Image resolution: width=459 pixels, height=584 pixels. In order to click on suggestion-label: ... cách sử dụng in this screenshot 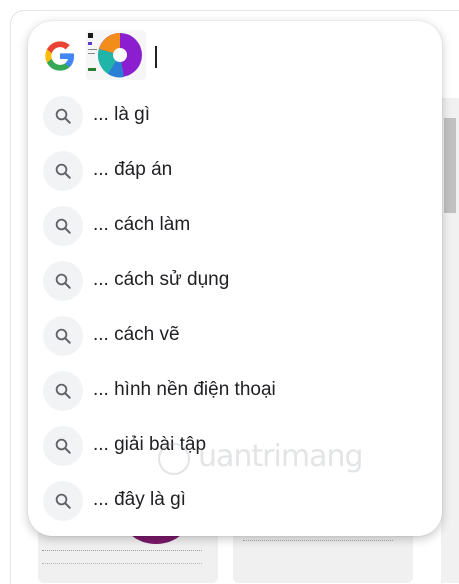, I will do `click(161, 279)`.